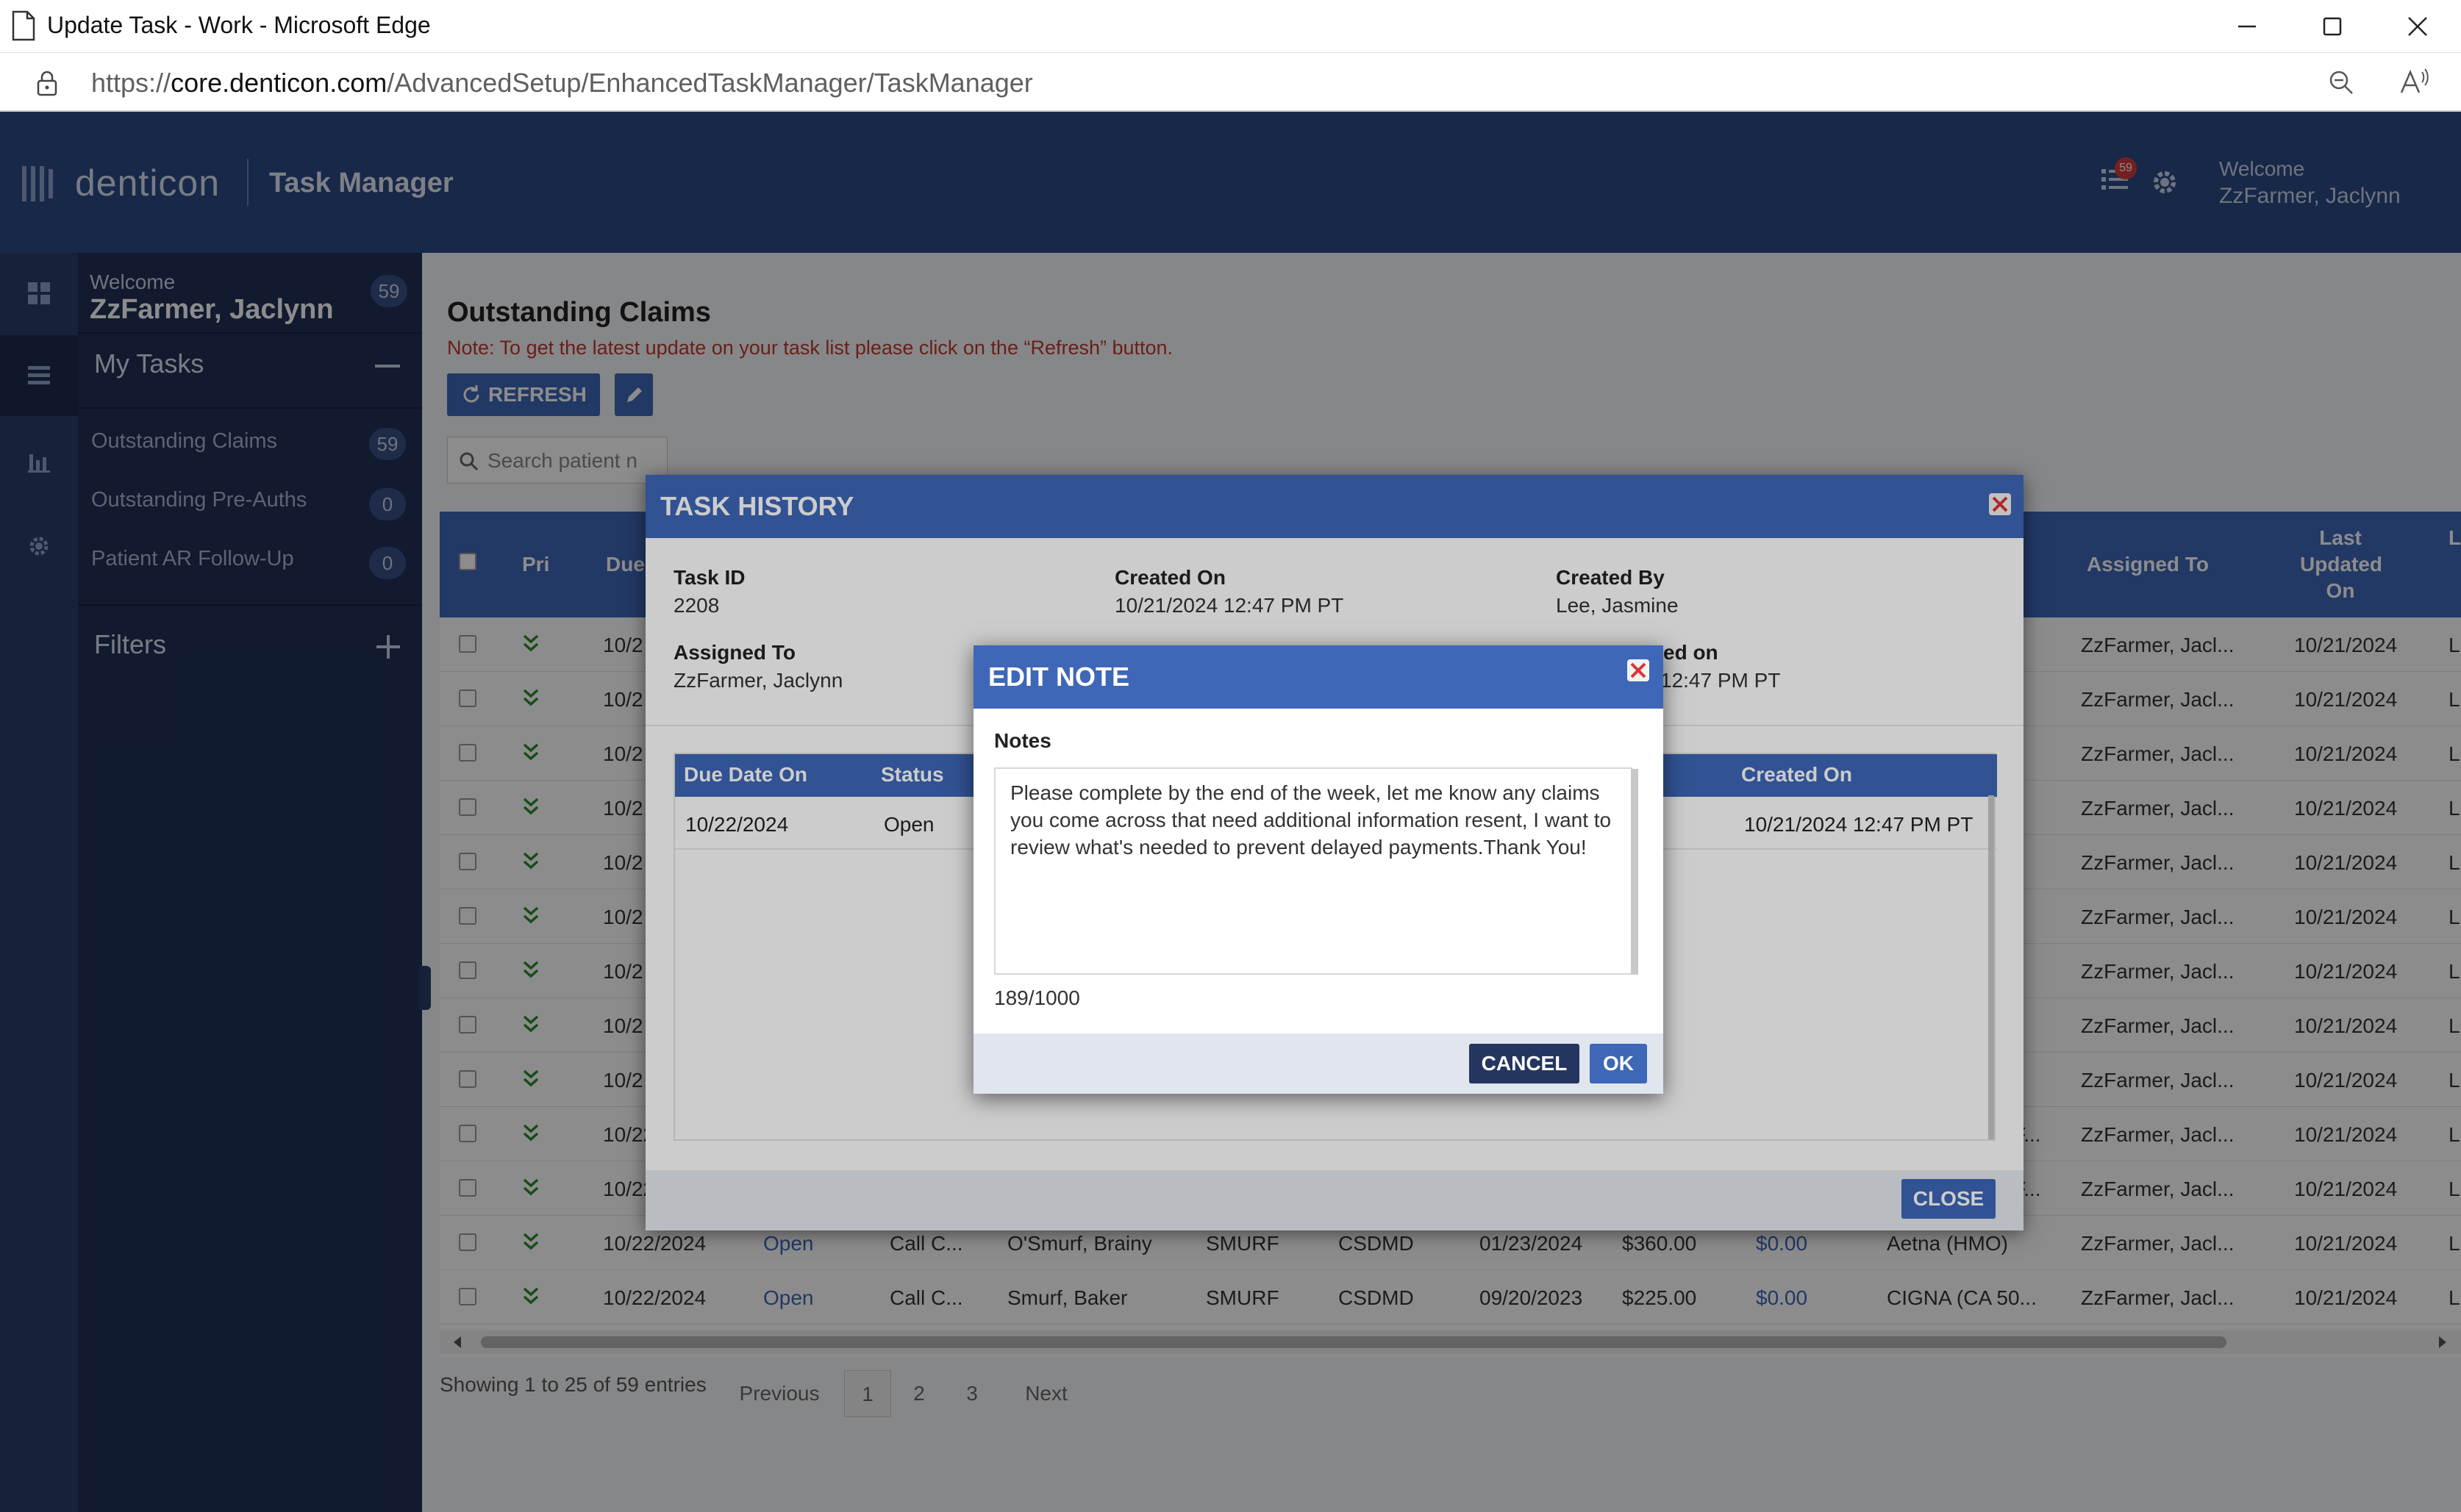 The width and height of the screenshot is (2461, 1512). What do you see at coordinates (2415, 82) in the screenshot?
I see `read-aloud-icon` at bounding box center [2415, 82].